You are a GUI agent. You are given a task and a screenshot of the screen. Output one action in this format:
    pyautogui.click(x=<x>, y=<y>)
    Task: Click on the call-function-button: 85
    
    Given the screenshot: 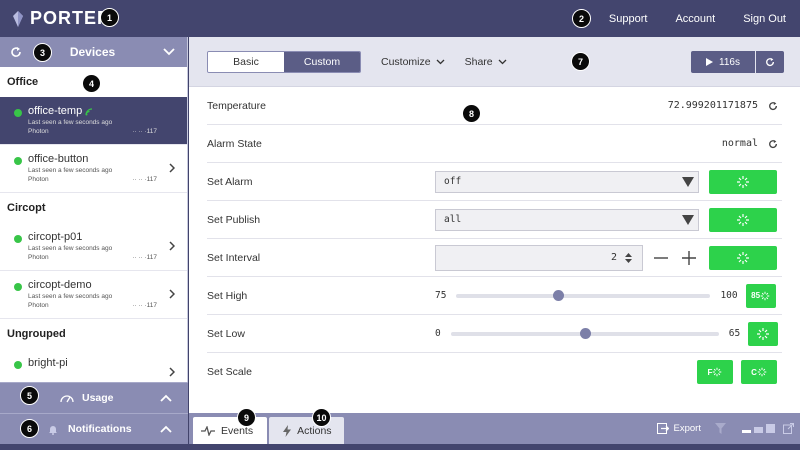 What is the action you would take?
    pyautogui.click(x=760, y=295)
    